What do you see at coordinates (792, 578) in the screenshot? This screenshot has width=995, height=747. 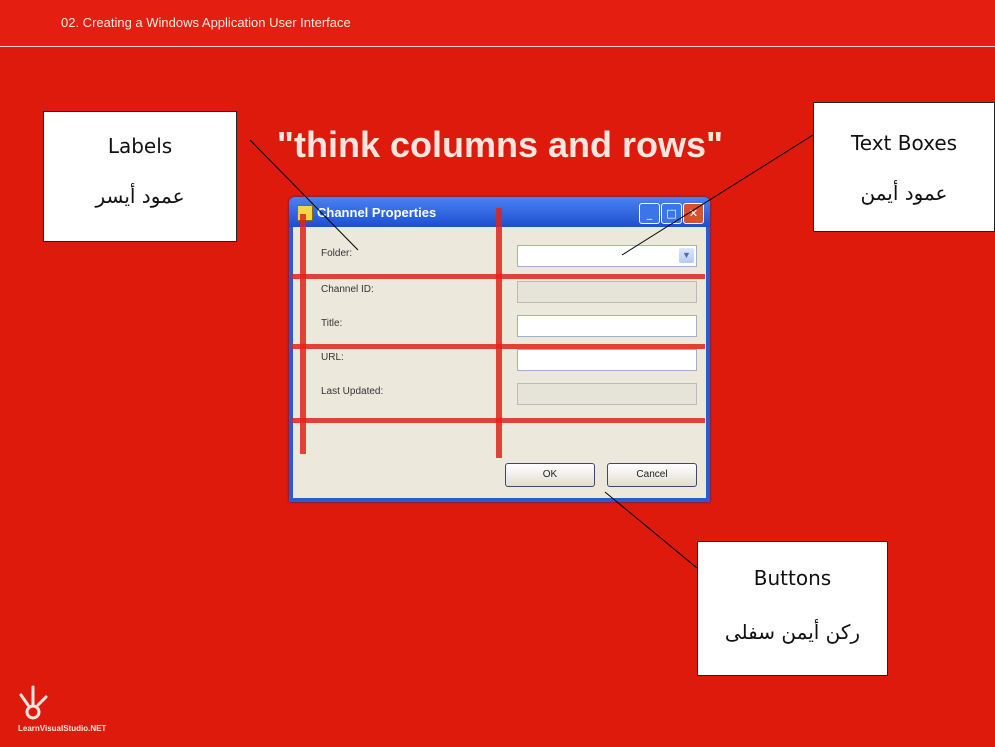 I see `buttons-callout-en: Buttons` at bounding box center [792, 578].